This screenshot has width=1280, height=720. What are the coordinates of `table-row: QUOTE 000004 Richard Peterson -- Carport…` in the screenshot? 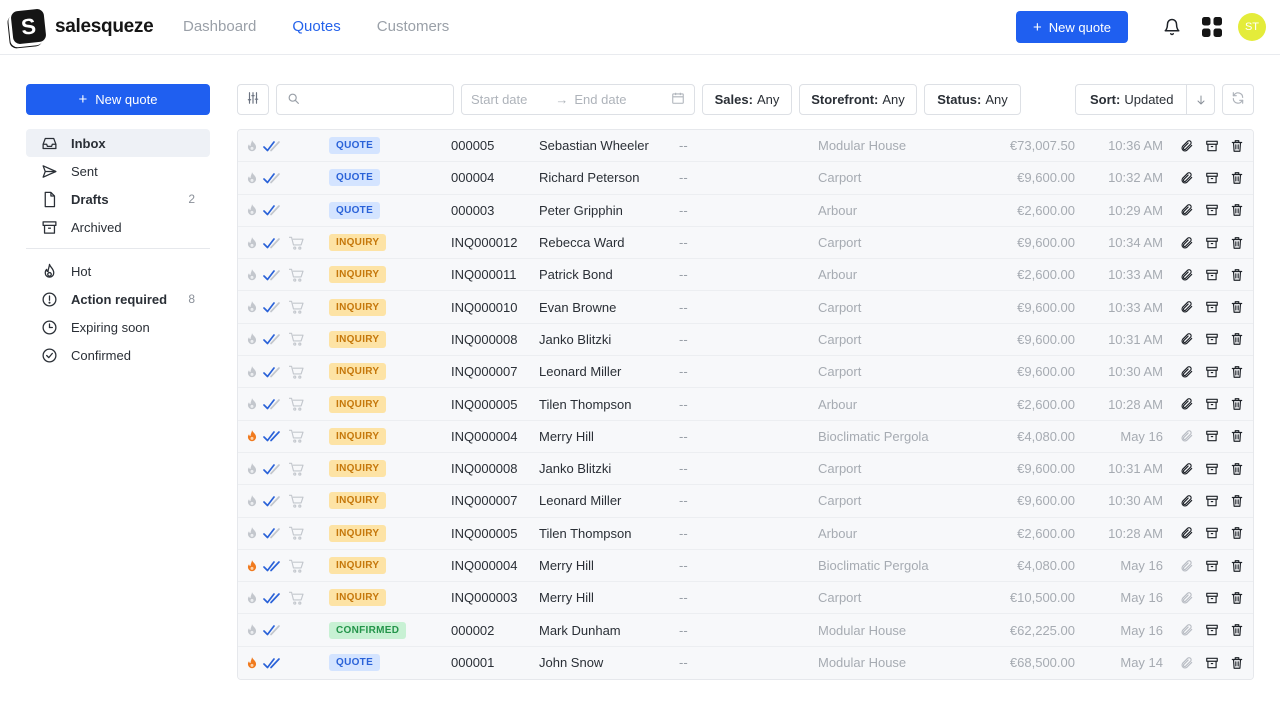 It's located at (745, 178).